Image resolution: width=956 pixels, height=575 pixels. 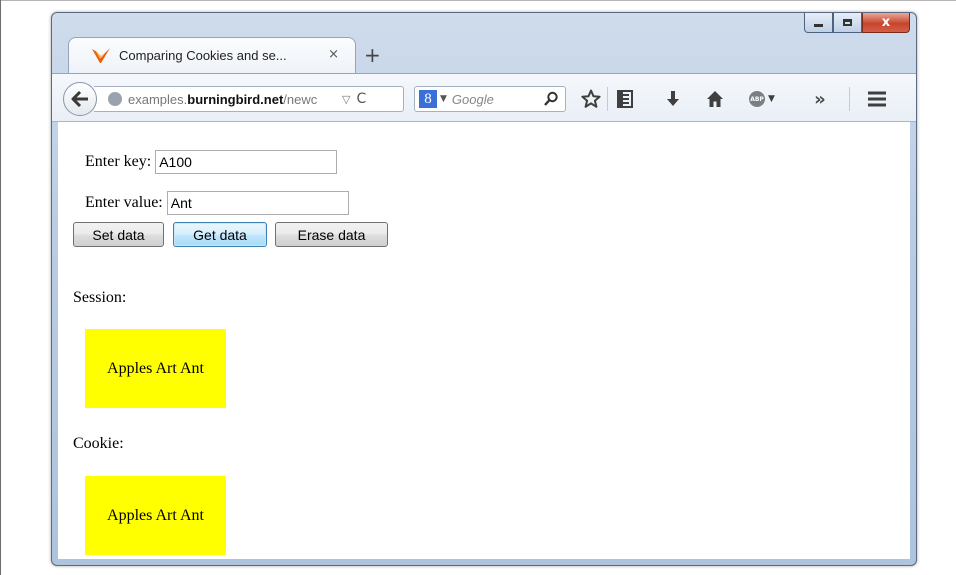 I want to click on url-path: /newc, so click(x=300, y=99).